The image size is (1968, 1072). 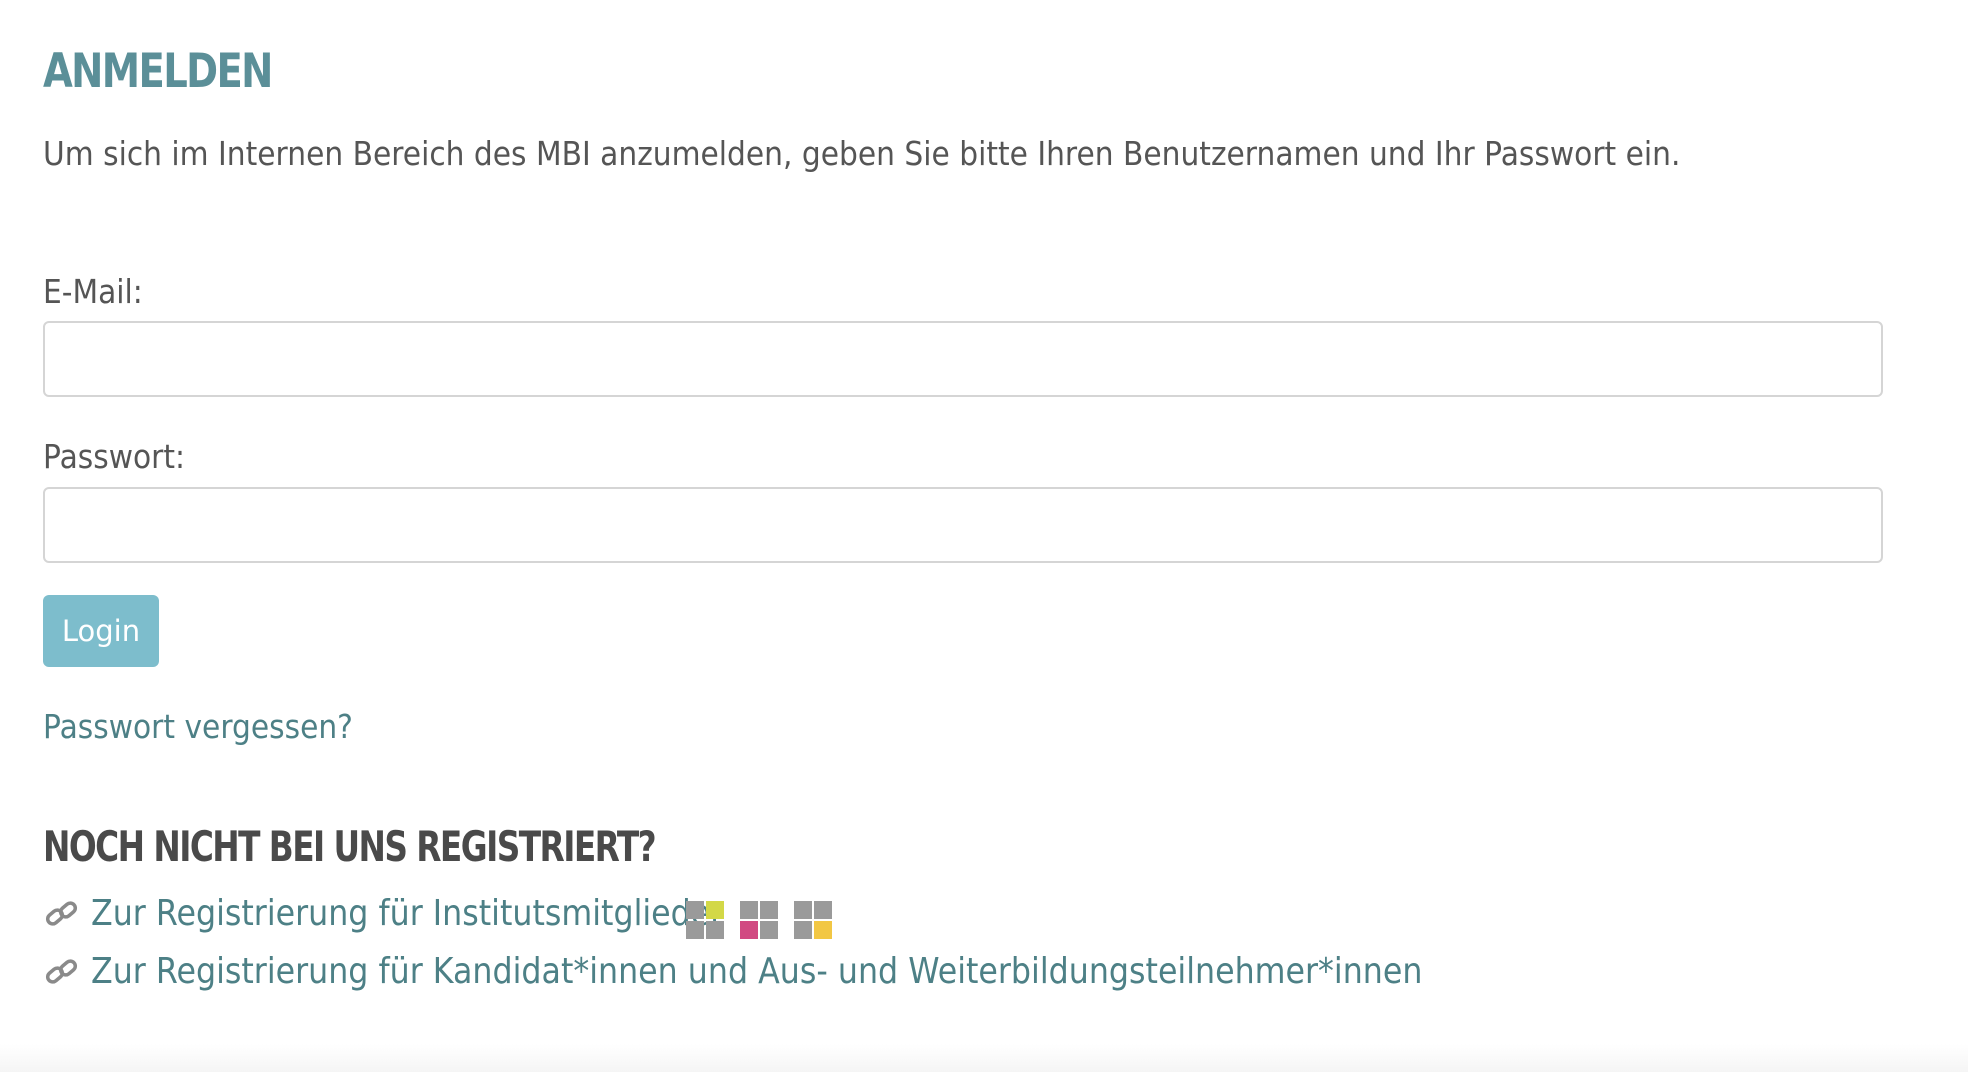 What do you see at coordinates (198, 726) in the screenshot?
I see `forgot-password-link: Passwort vergessen?` at bounding box center [198, 726].